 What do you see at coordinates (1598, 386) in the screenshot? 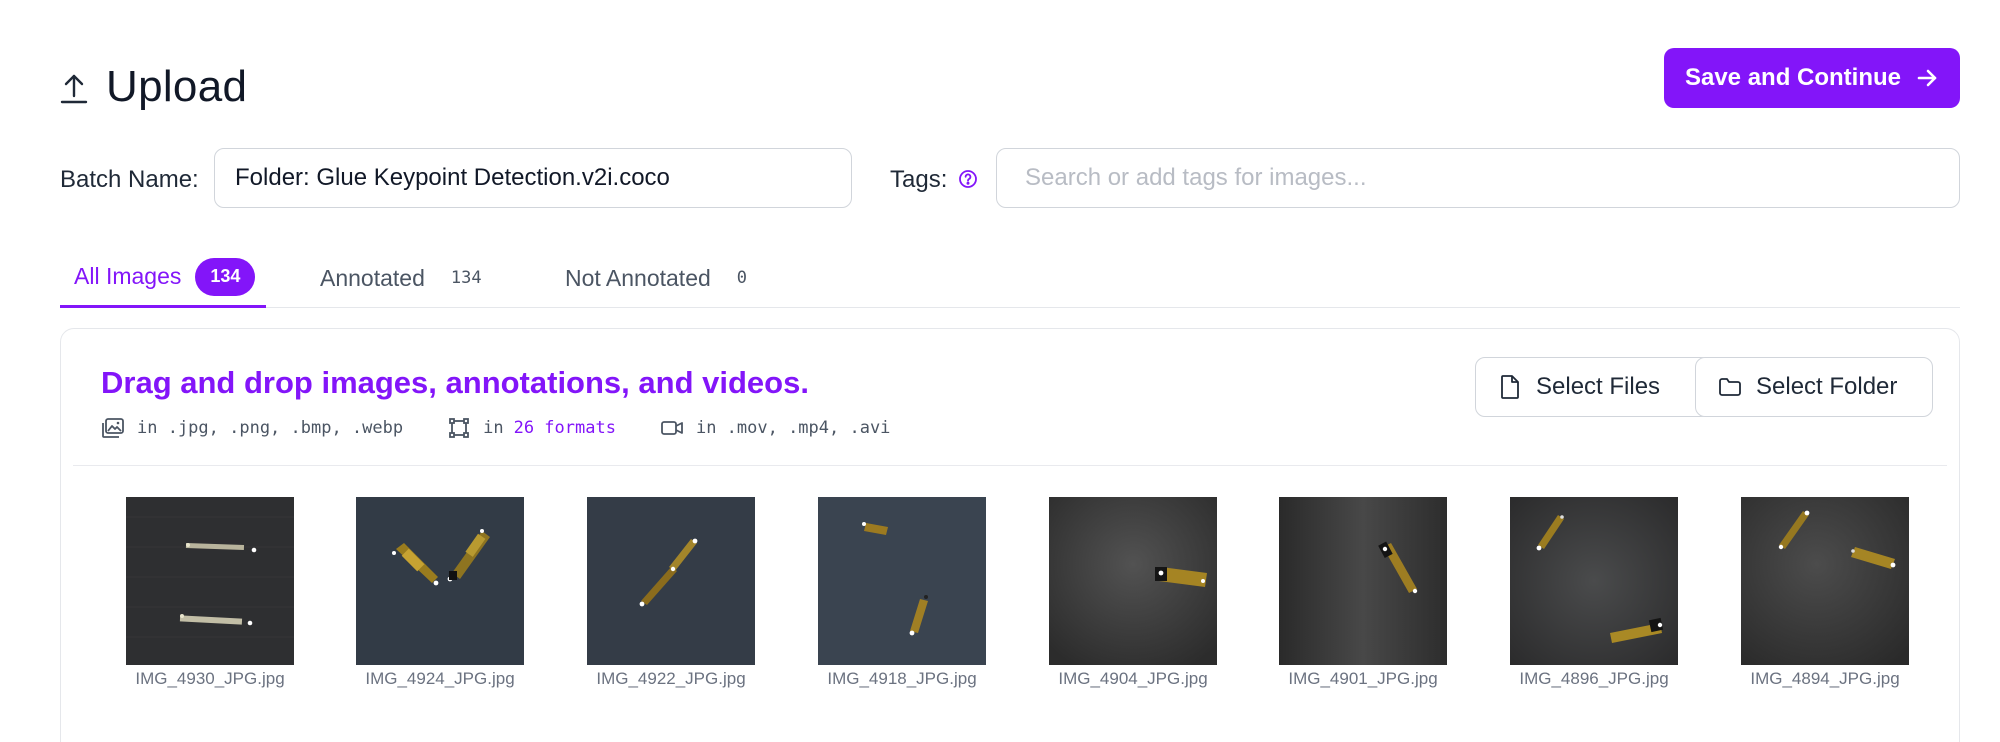
I see `select-files-label: Select Files` at bounding box center [1598, 386].